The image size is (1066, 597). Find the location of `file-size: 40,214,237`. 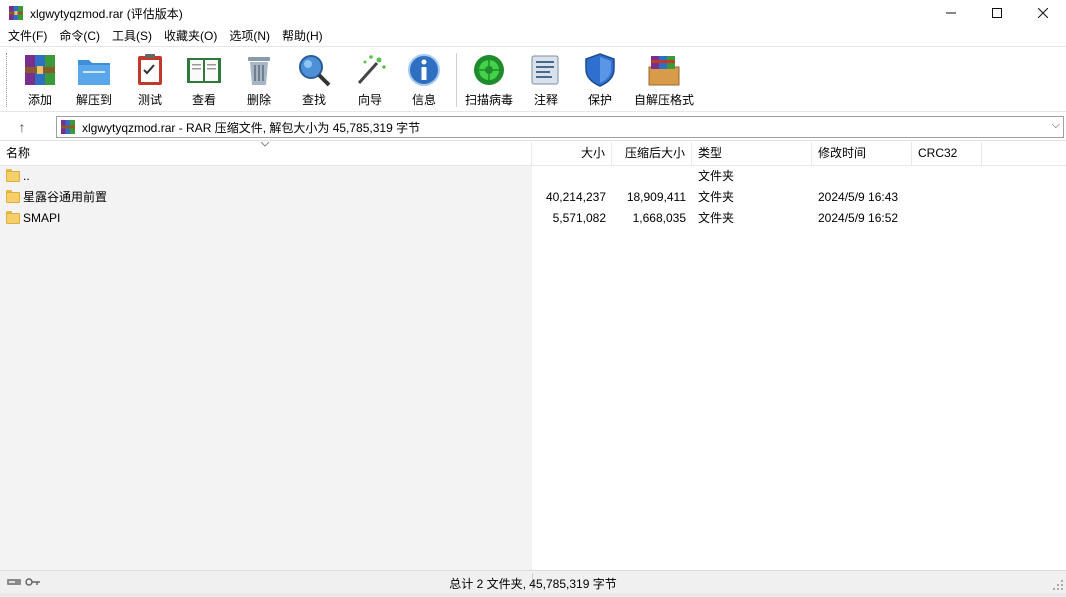

file-size: 40,214,237 is located at coordinates (575, 197).